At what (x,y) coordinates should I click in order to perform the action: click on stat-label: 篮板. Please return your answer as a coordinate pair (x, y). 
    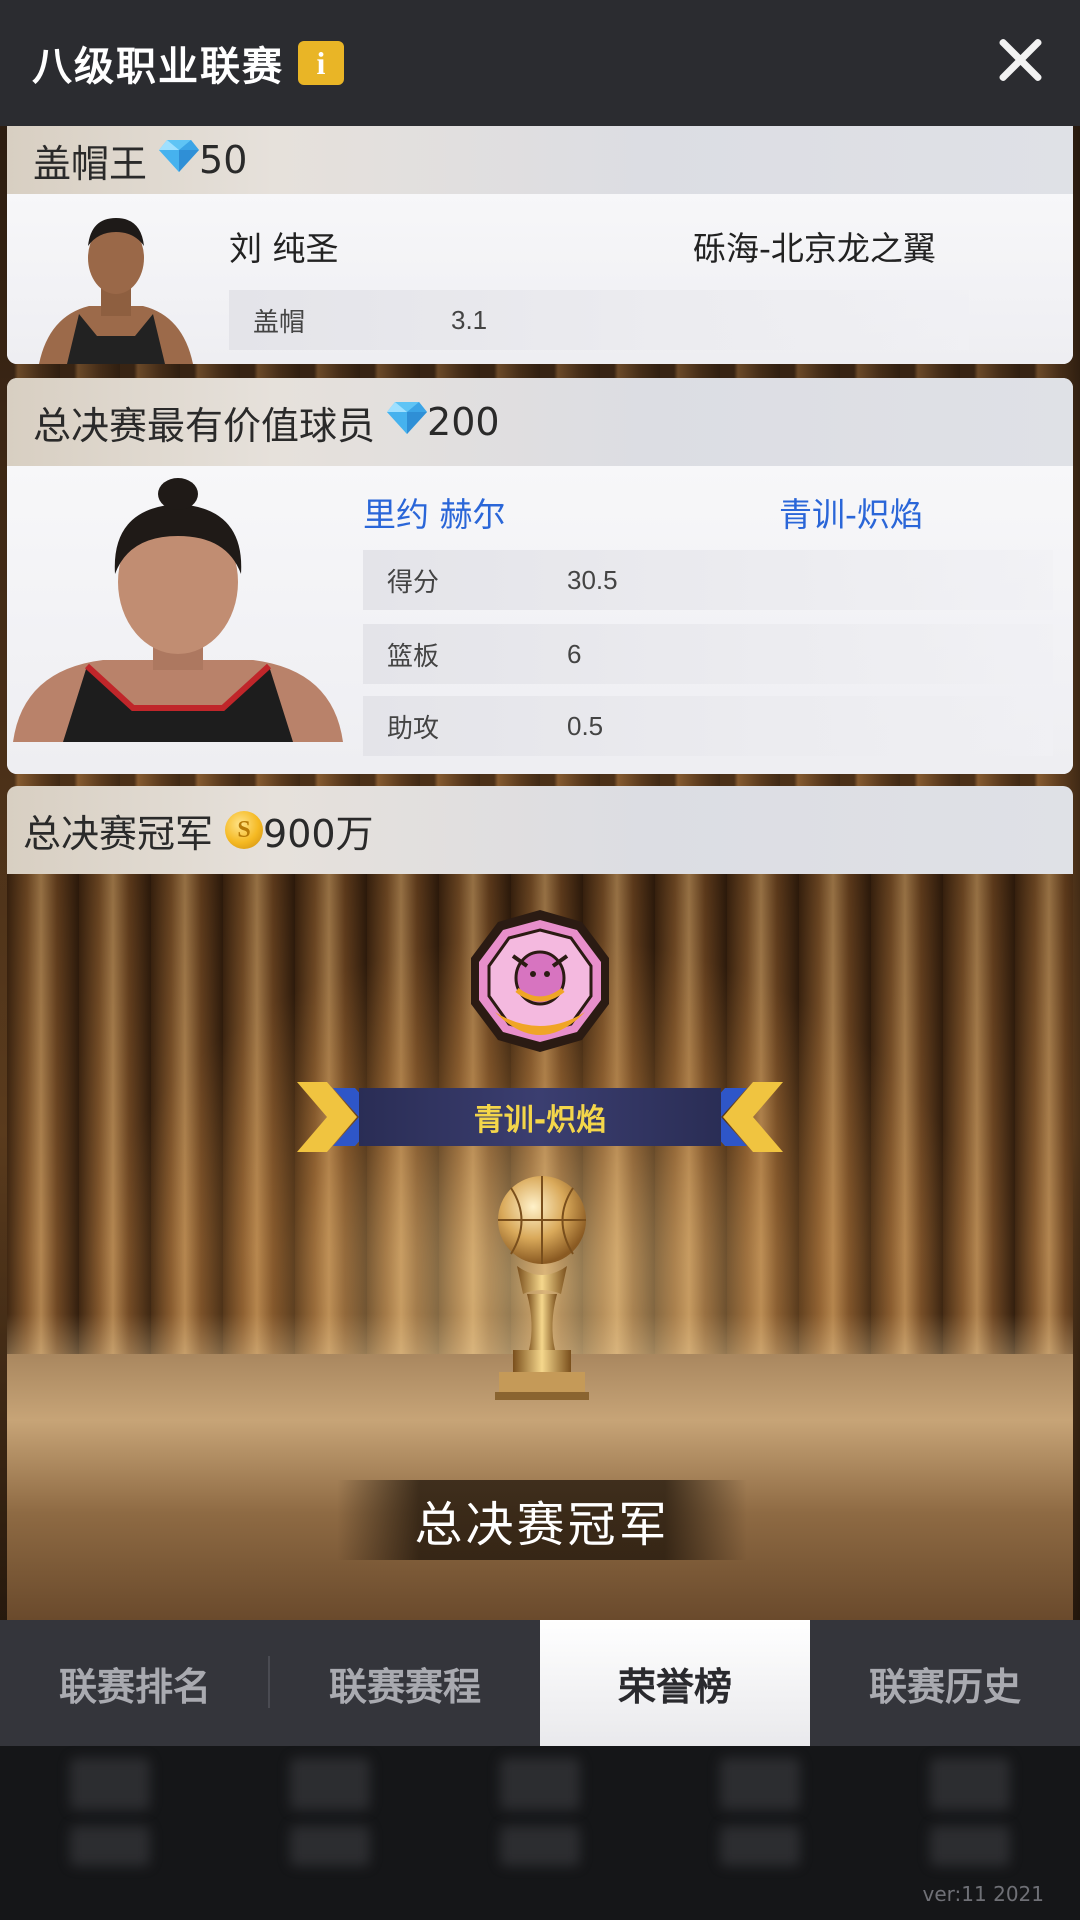
    Looking at the image, I should click on (413, 656).